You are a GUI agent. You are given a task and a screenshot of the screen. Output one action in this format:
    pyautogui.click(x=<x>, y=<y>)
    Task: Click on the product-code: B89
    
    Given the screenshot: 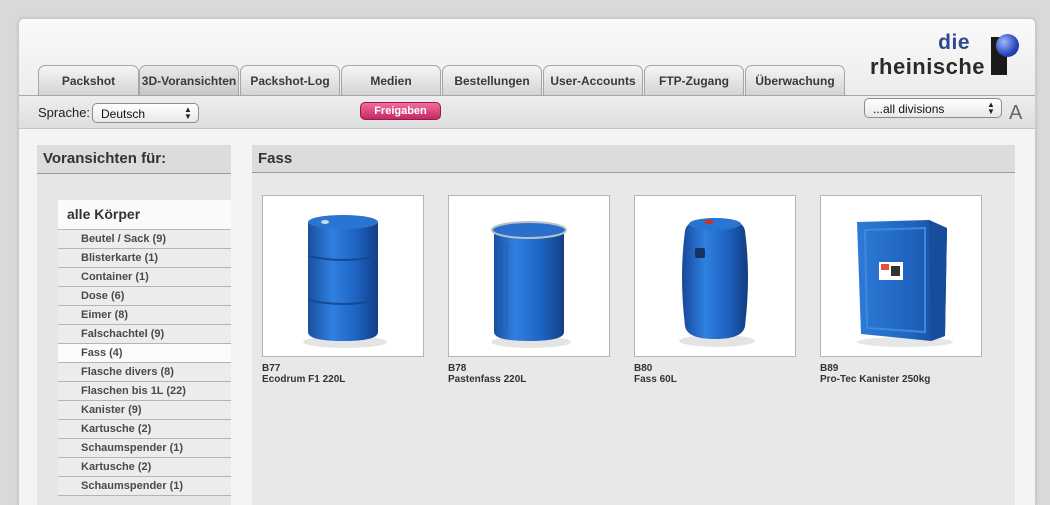 What is the action you would take?
    pyautogui.click(x=829, y=368)
    